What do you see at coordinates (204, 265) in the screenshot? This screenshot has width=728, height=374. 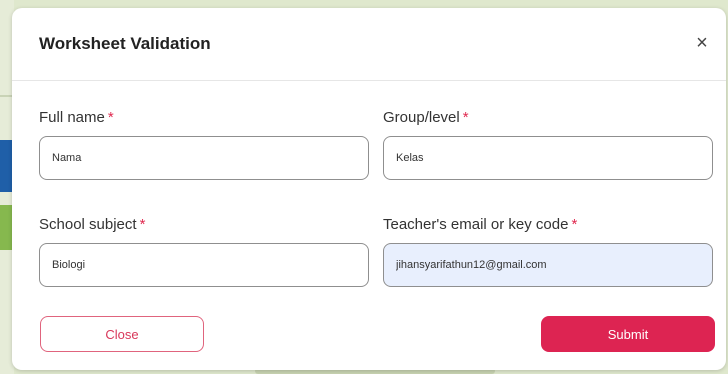 I see `school-subject-input` at bounding box center [204, 265].